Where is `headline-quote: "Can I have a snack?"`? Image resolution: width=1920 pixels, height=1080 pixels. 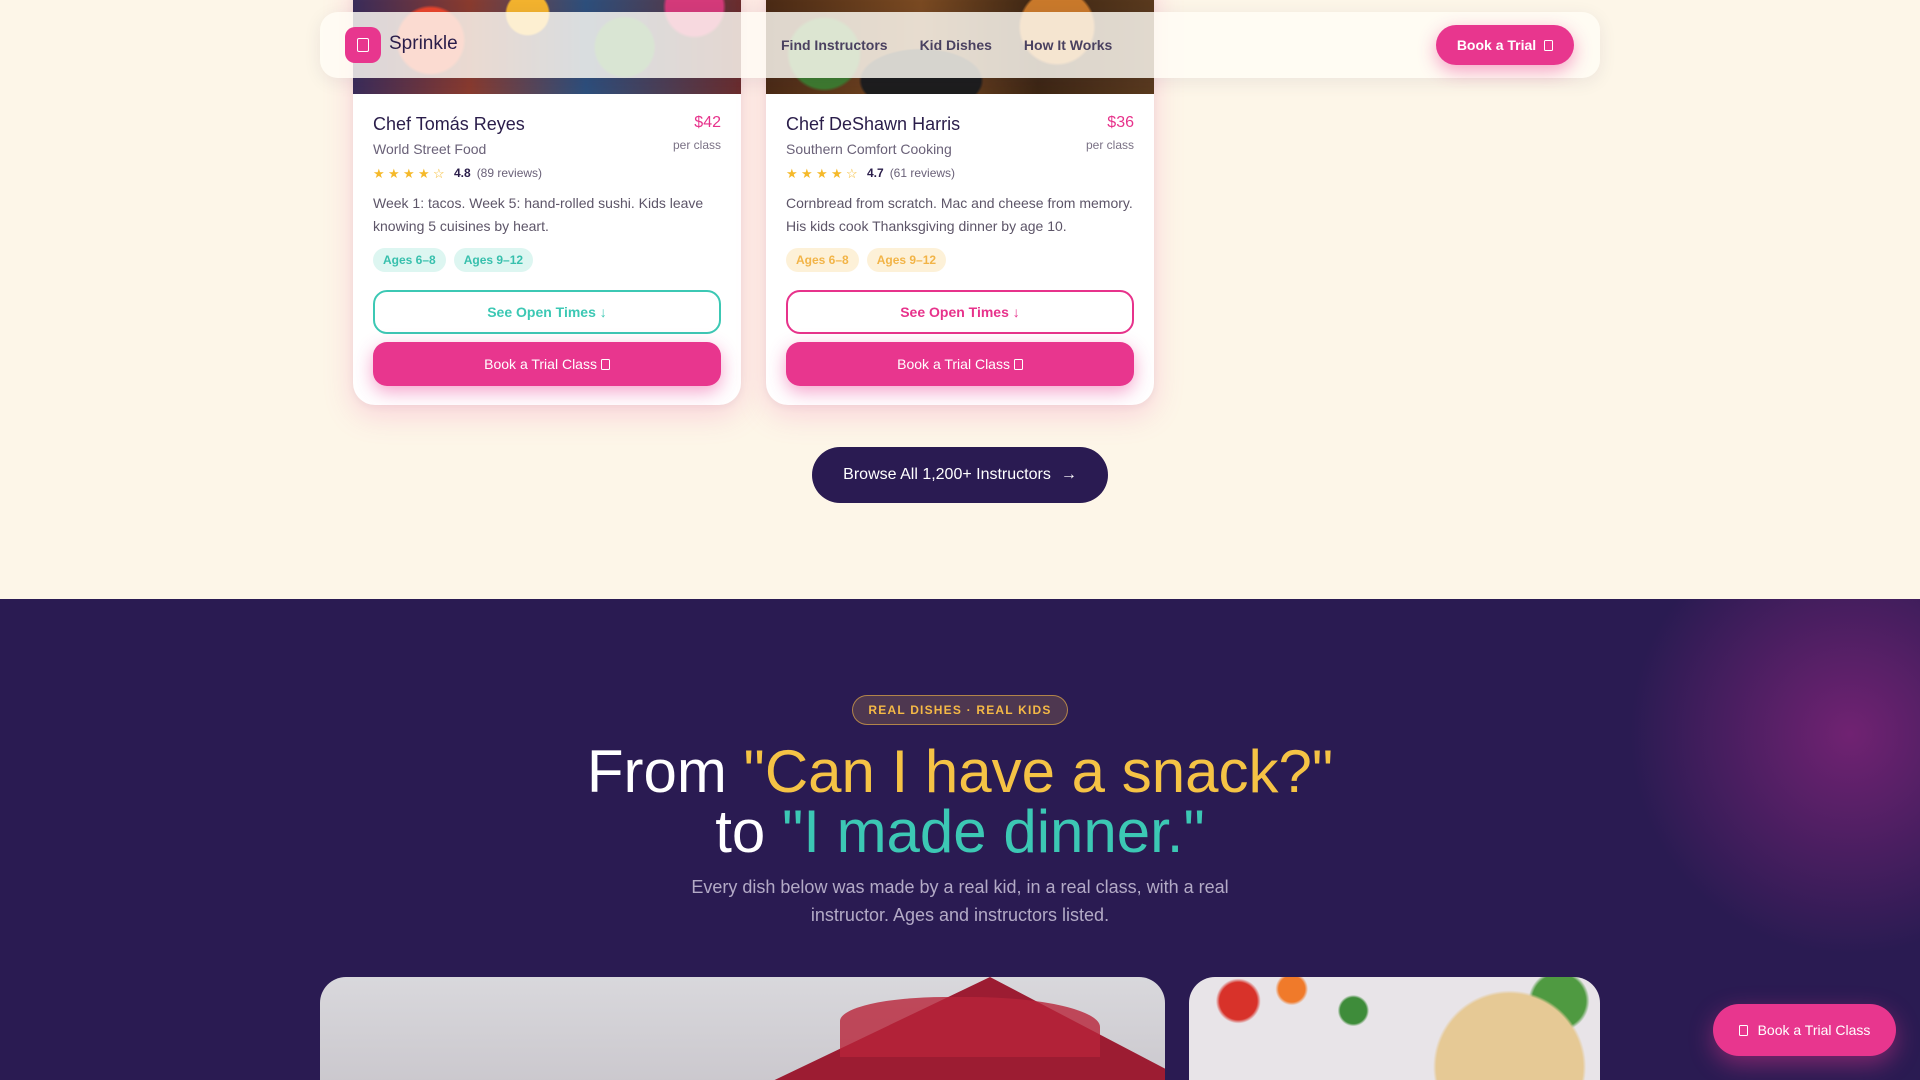
headline-quote: "Can I have a snack?" is located at coordinates (1038, 771).